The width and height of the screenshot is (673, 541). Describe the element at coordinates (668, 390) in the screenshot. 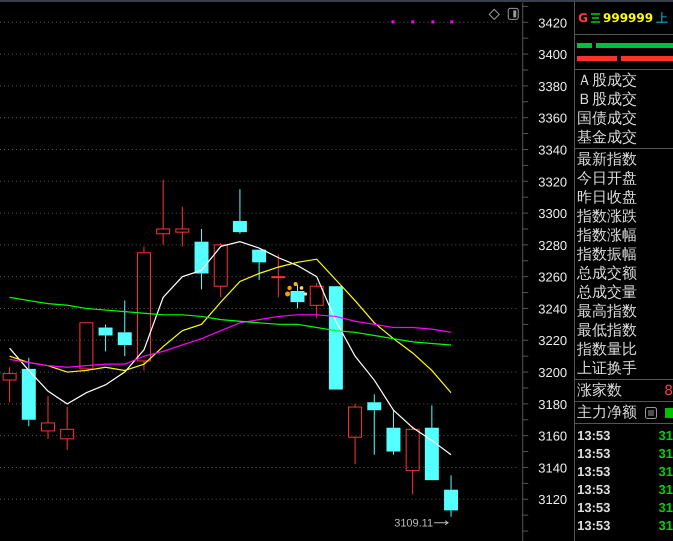

I see `field-value: 8` at that location.